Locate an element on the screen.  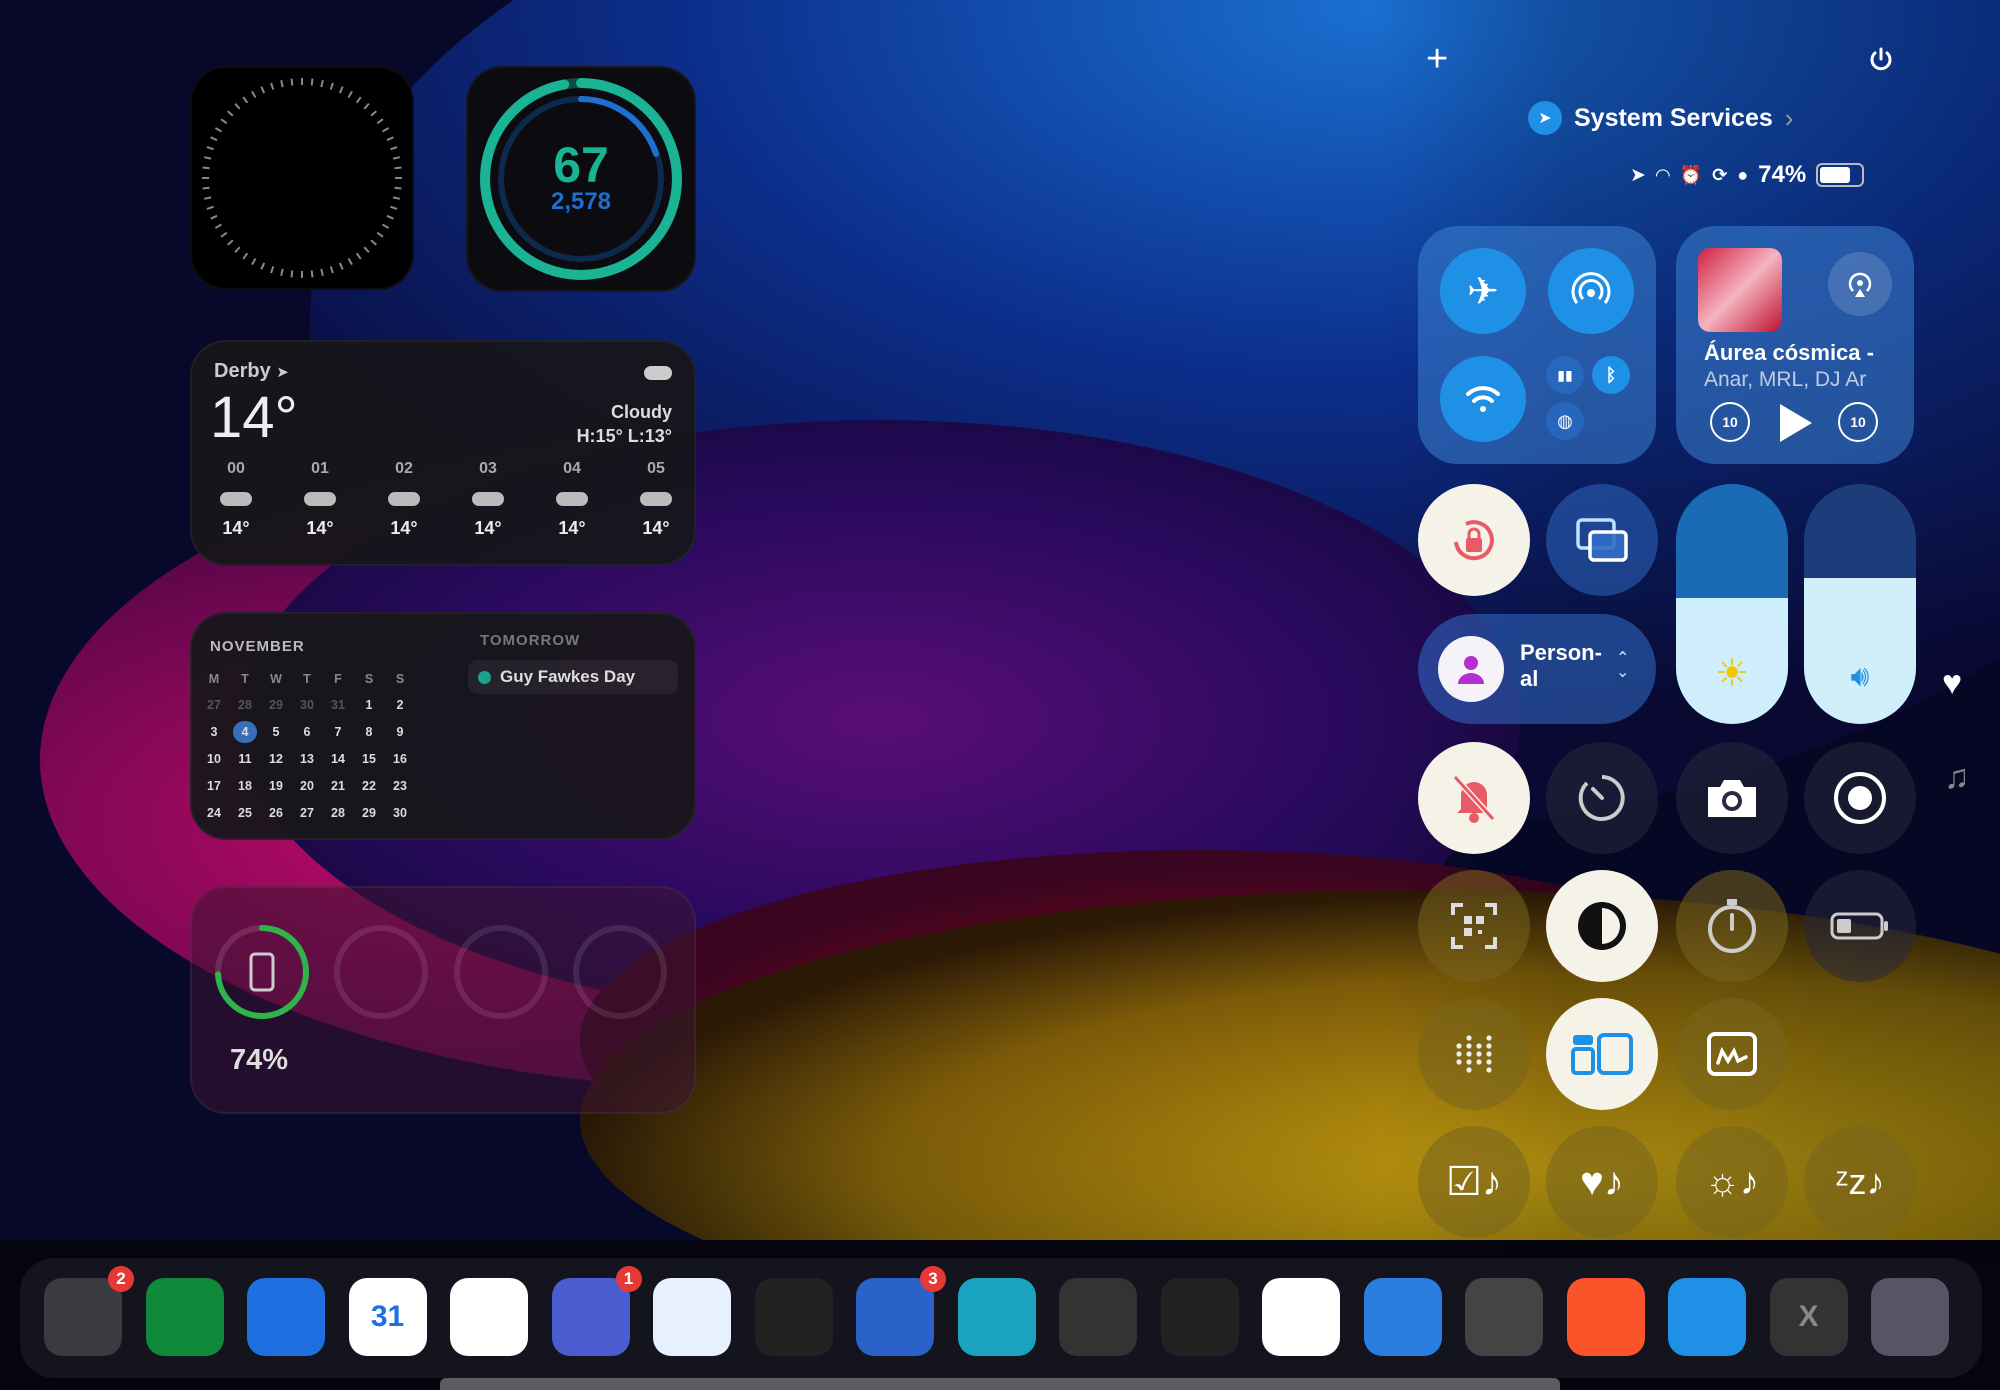
fitness-widget: 67 2,578 is located at coordinates (581, 179).